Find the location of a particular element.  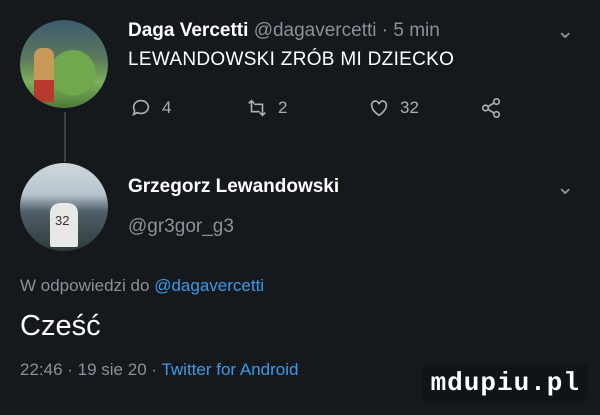

display-name: Grzegorz Lewandowski is located at coordinates (233, 187).